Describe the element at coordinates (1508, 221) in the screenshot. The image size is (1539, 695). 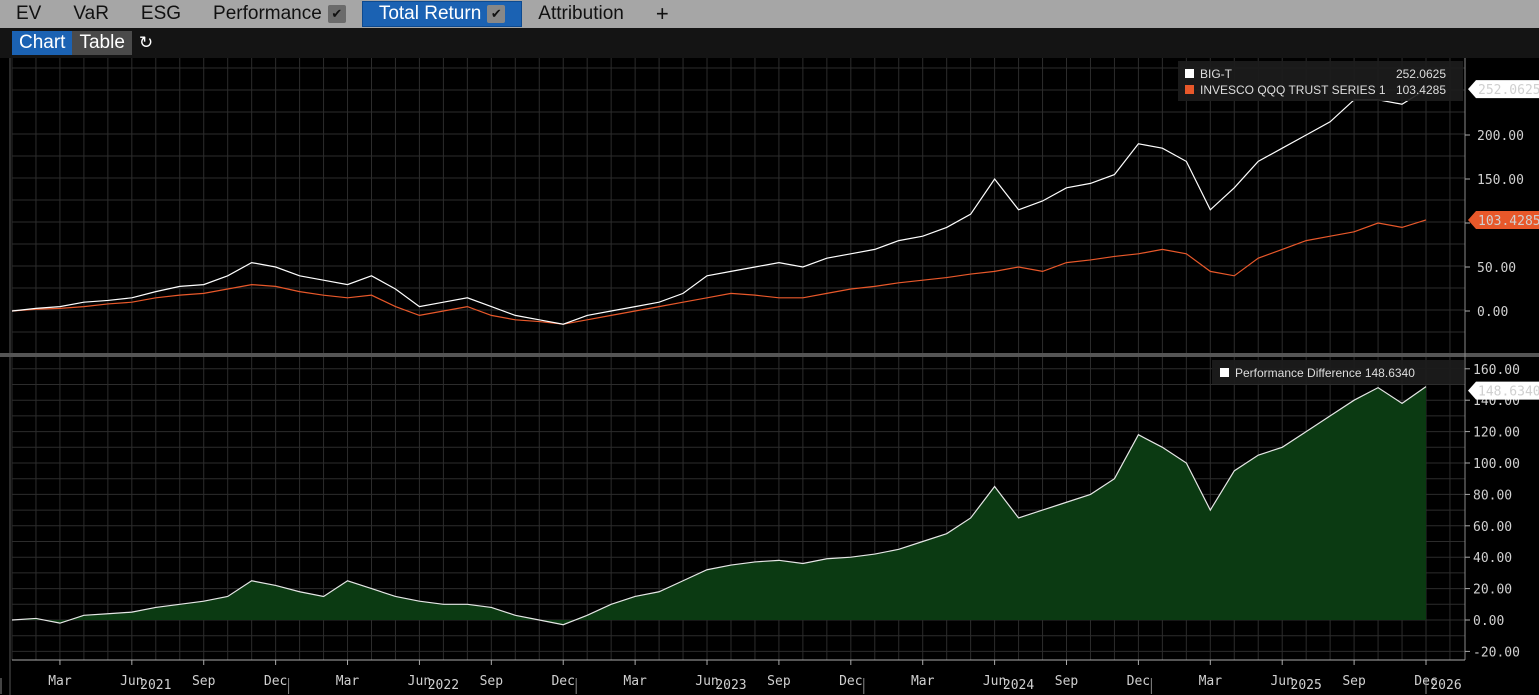
I see `qqq-last-tag: 103.4285` at that location.